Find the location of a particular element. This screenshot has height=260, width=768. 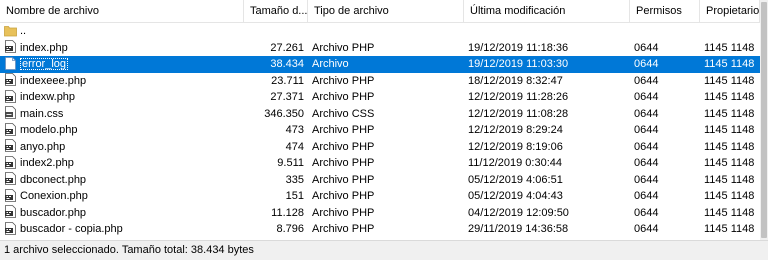

file-name: indexeee.php is located at coordinates (53, 80).